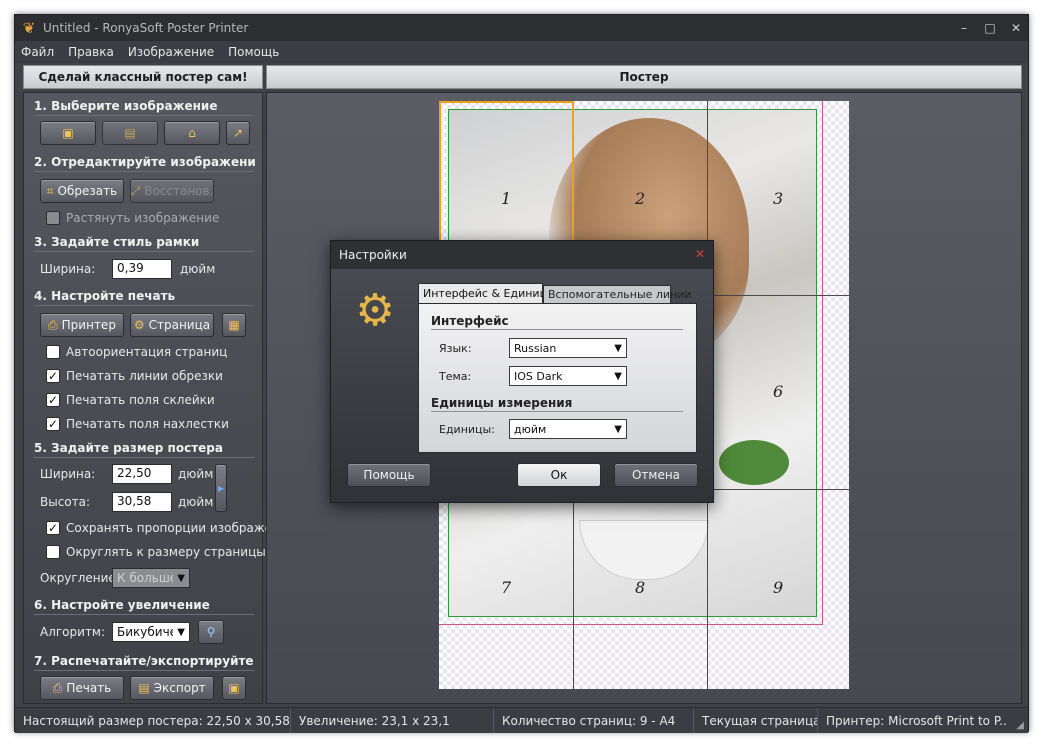 The height and width of the screenshot is (745, 1043). Describe the element at coordinates (53, 552) in the screenshot. I see `round-to-page-checkbox` at that location.